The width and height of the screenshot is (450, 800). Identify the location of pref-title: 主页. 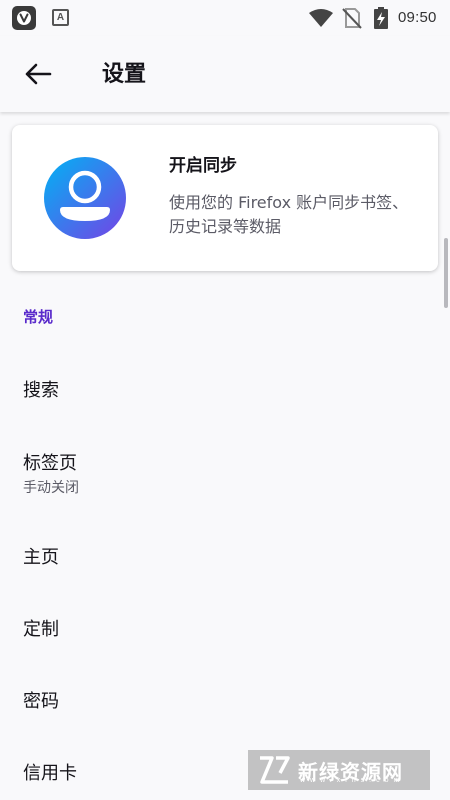
(41, 557).